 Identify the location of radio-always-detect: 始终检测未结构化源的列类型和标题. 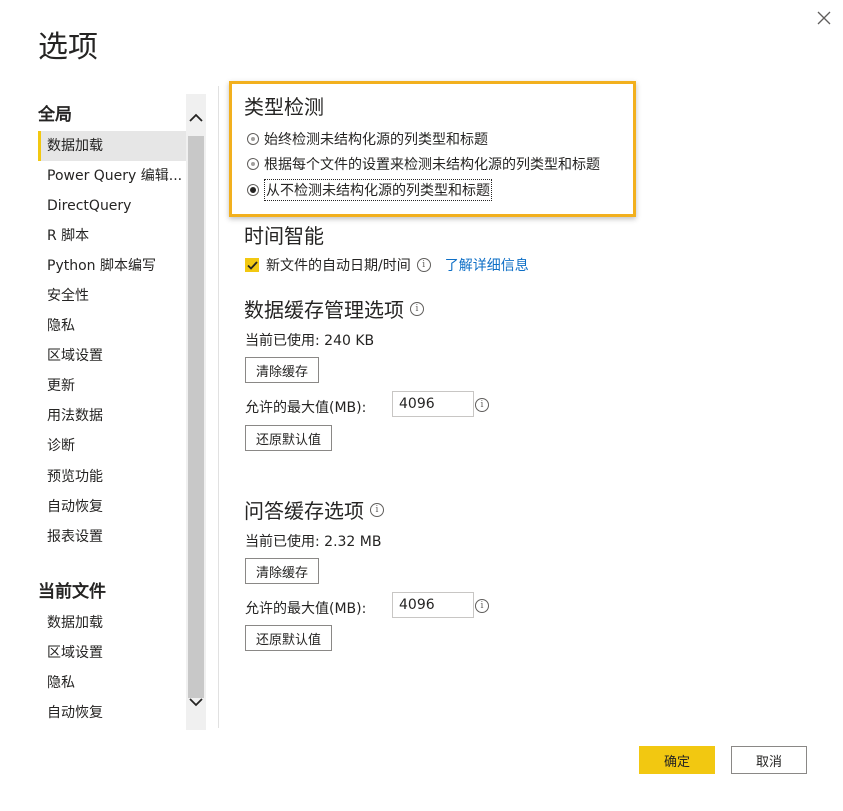
(367, 139).